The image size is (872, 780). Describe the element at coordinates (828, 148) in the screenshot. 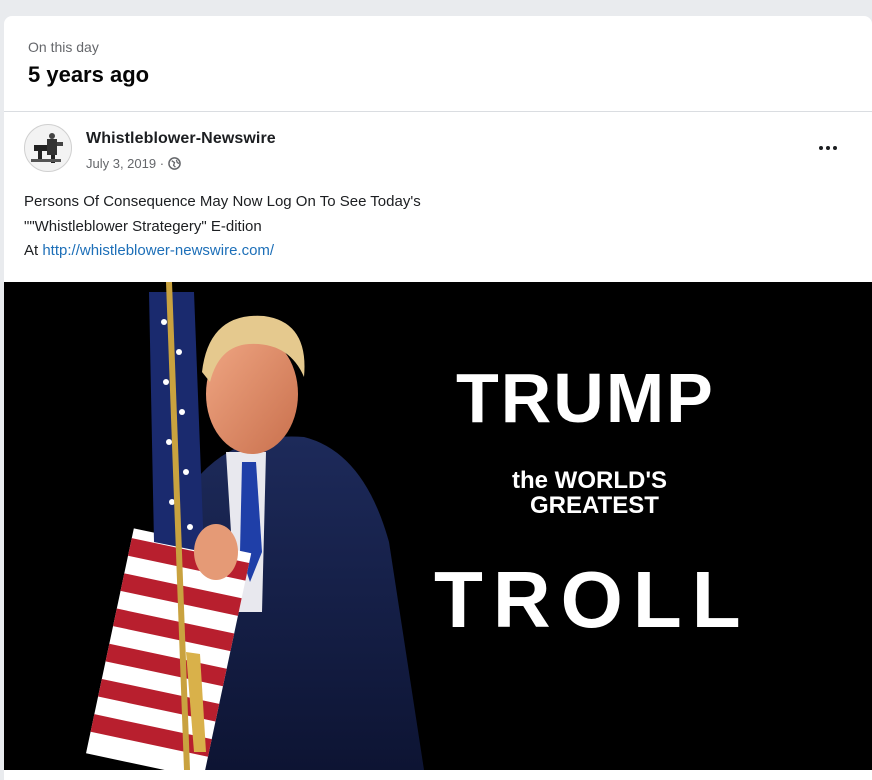

I see `more-options-icon` at that location.